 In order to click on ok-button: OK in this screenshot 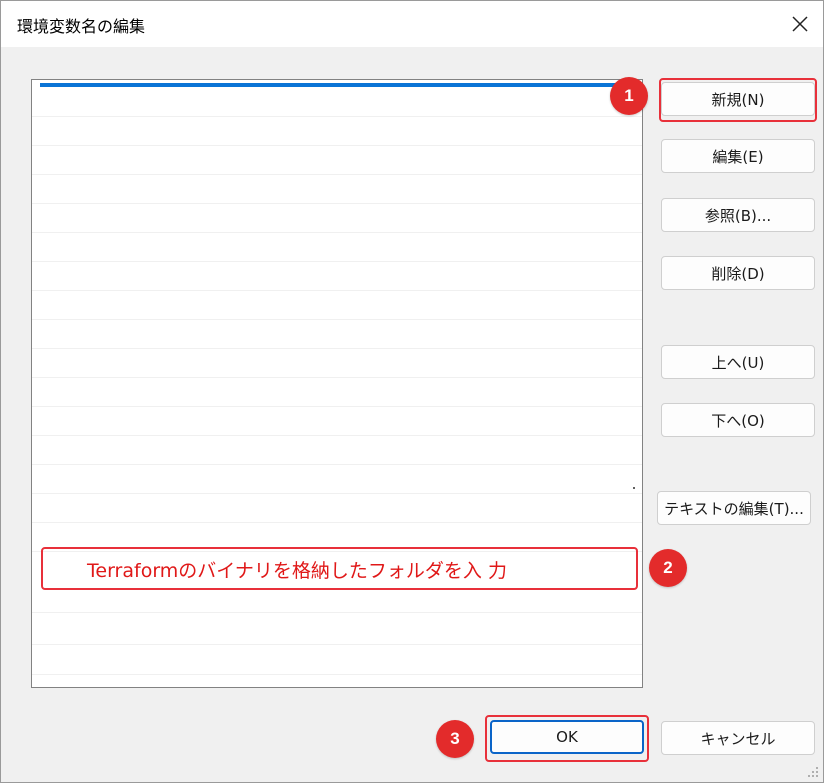, I will do `click(567, 737)`.